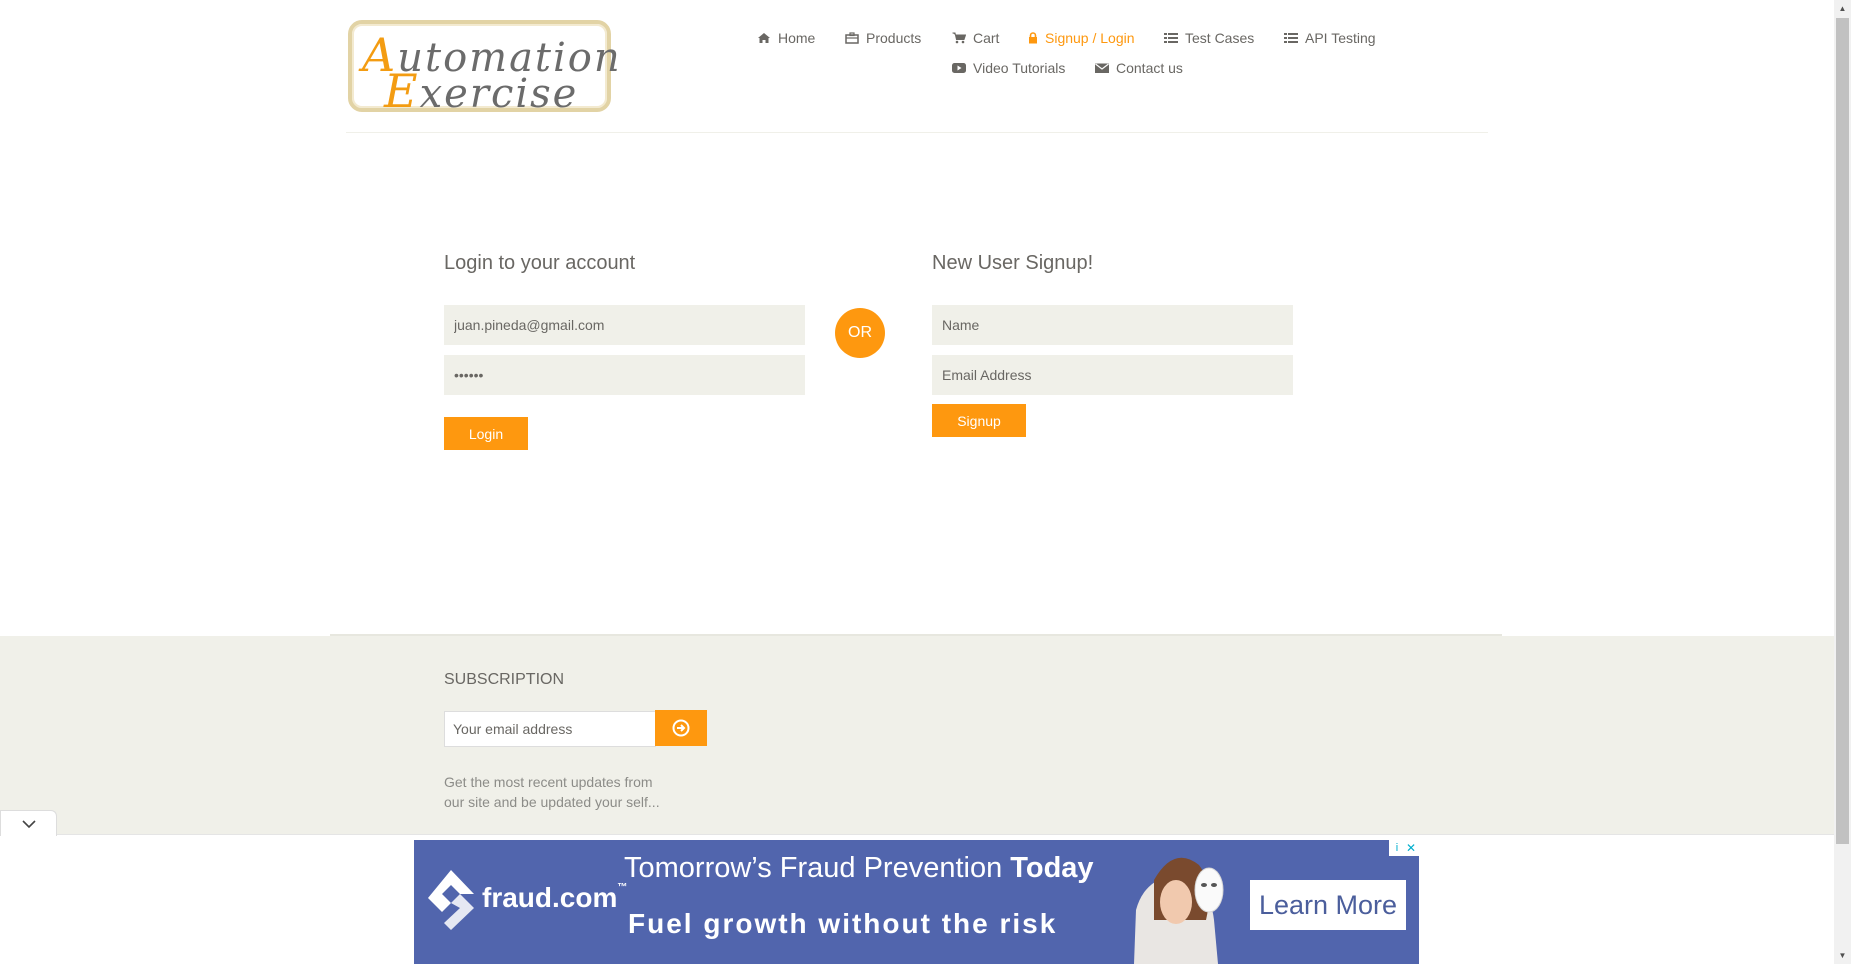 This screenshot has width=1851, height=964. What do you see at coordinates (1090, 38) in the screenshot?
I see `nav-signup-login-label: Signup / Login` at bounding box center [1090, 38].